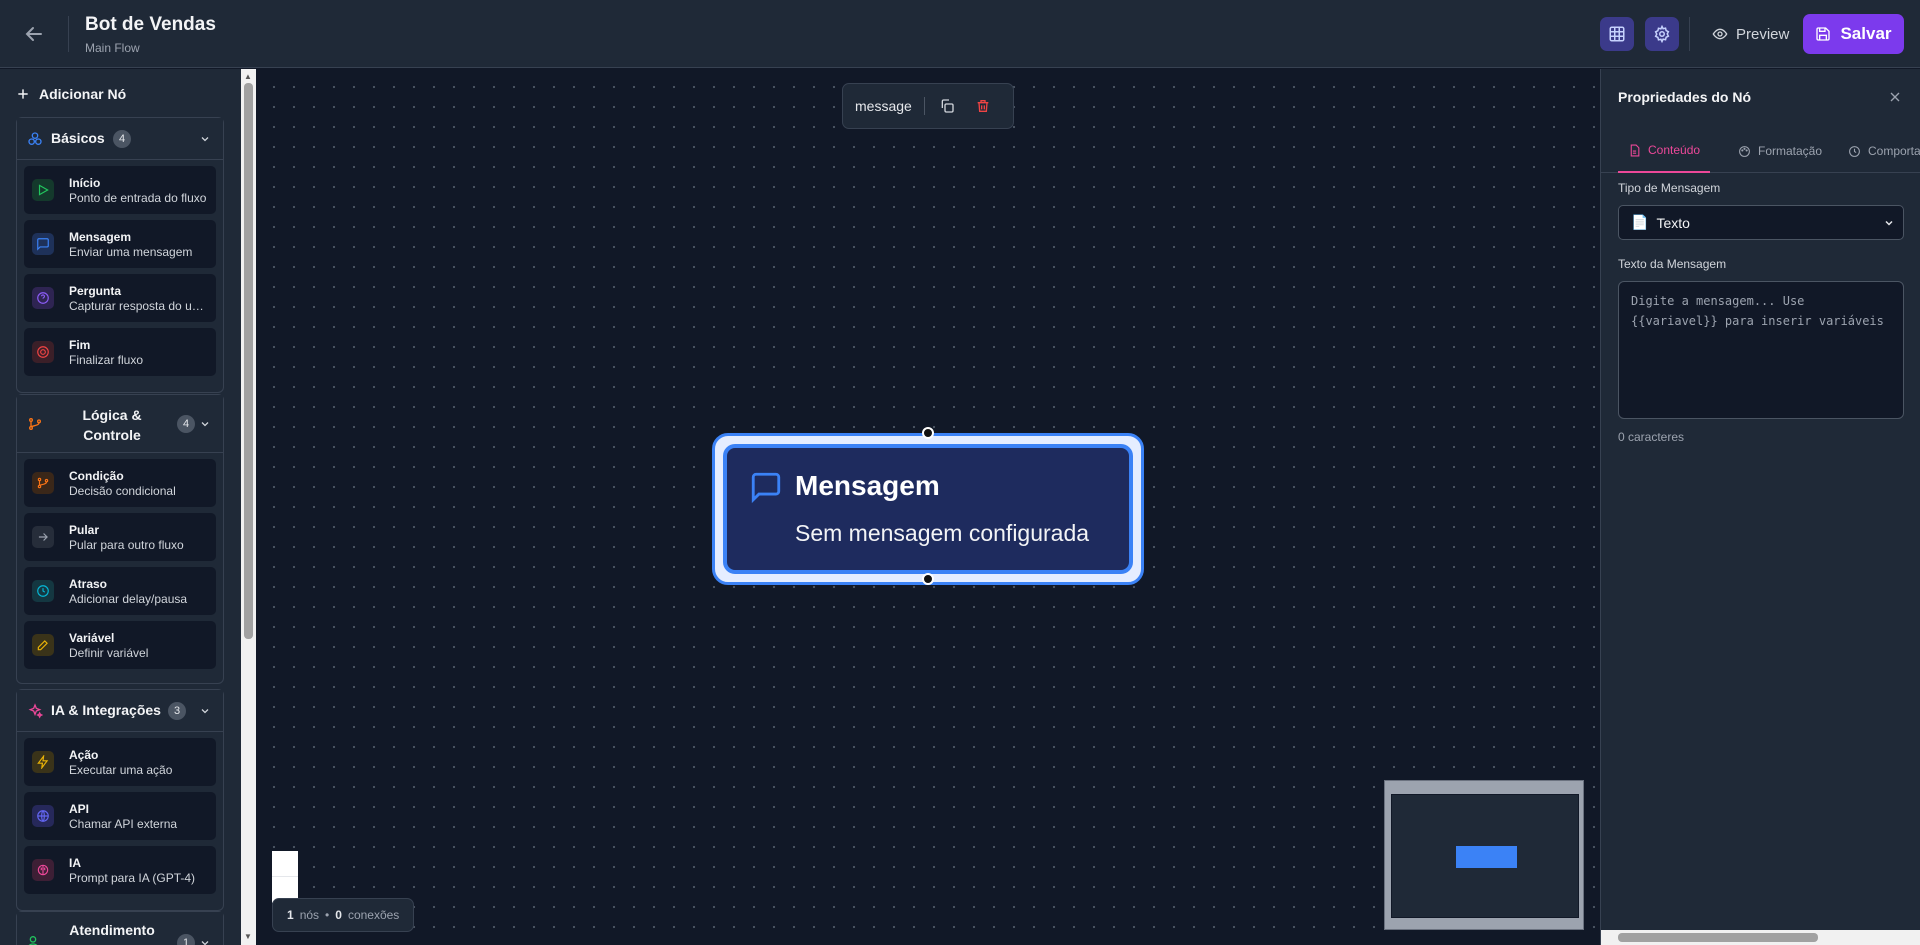  What do you see at coordinates (1720, 34) in the screenshot?
I see `eye-icon` at bounding box center [1720, 34].